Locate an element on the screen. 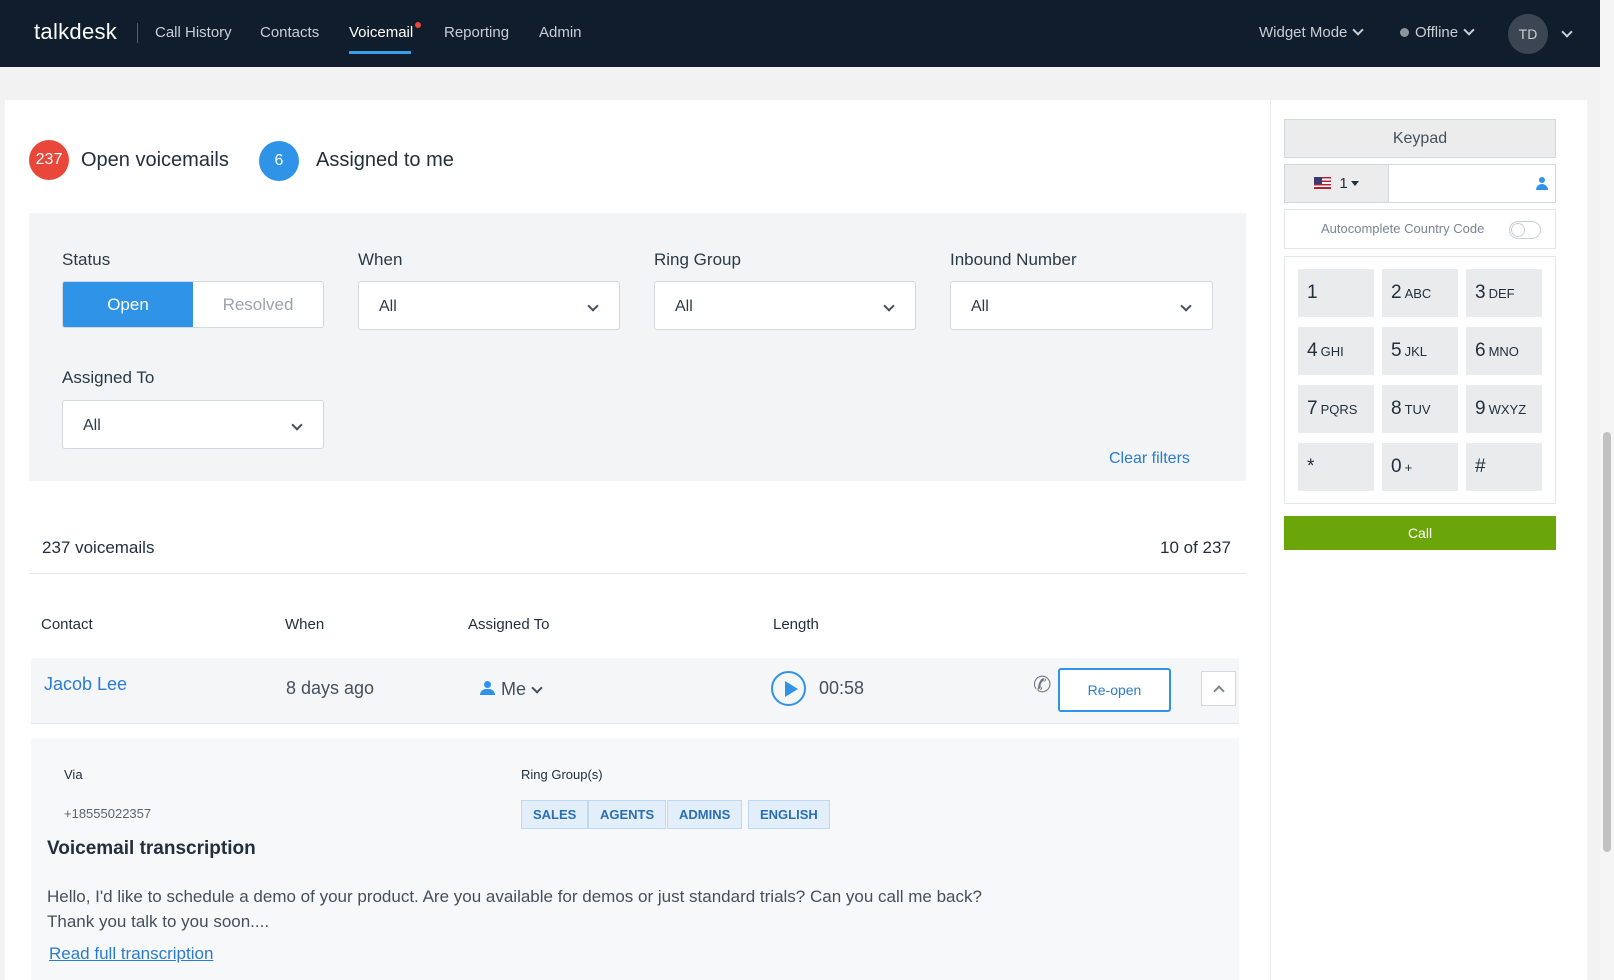 This screenshot has height=980, width=1614. key-letters: DEF is located at coordinates (1501, 293).